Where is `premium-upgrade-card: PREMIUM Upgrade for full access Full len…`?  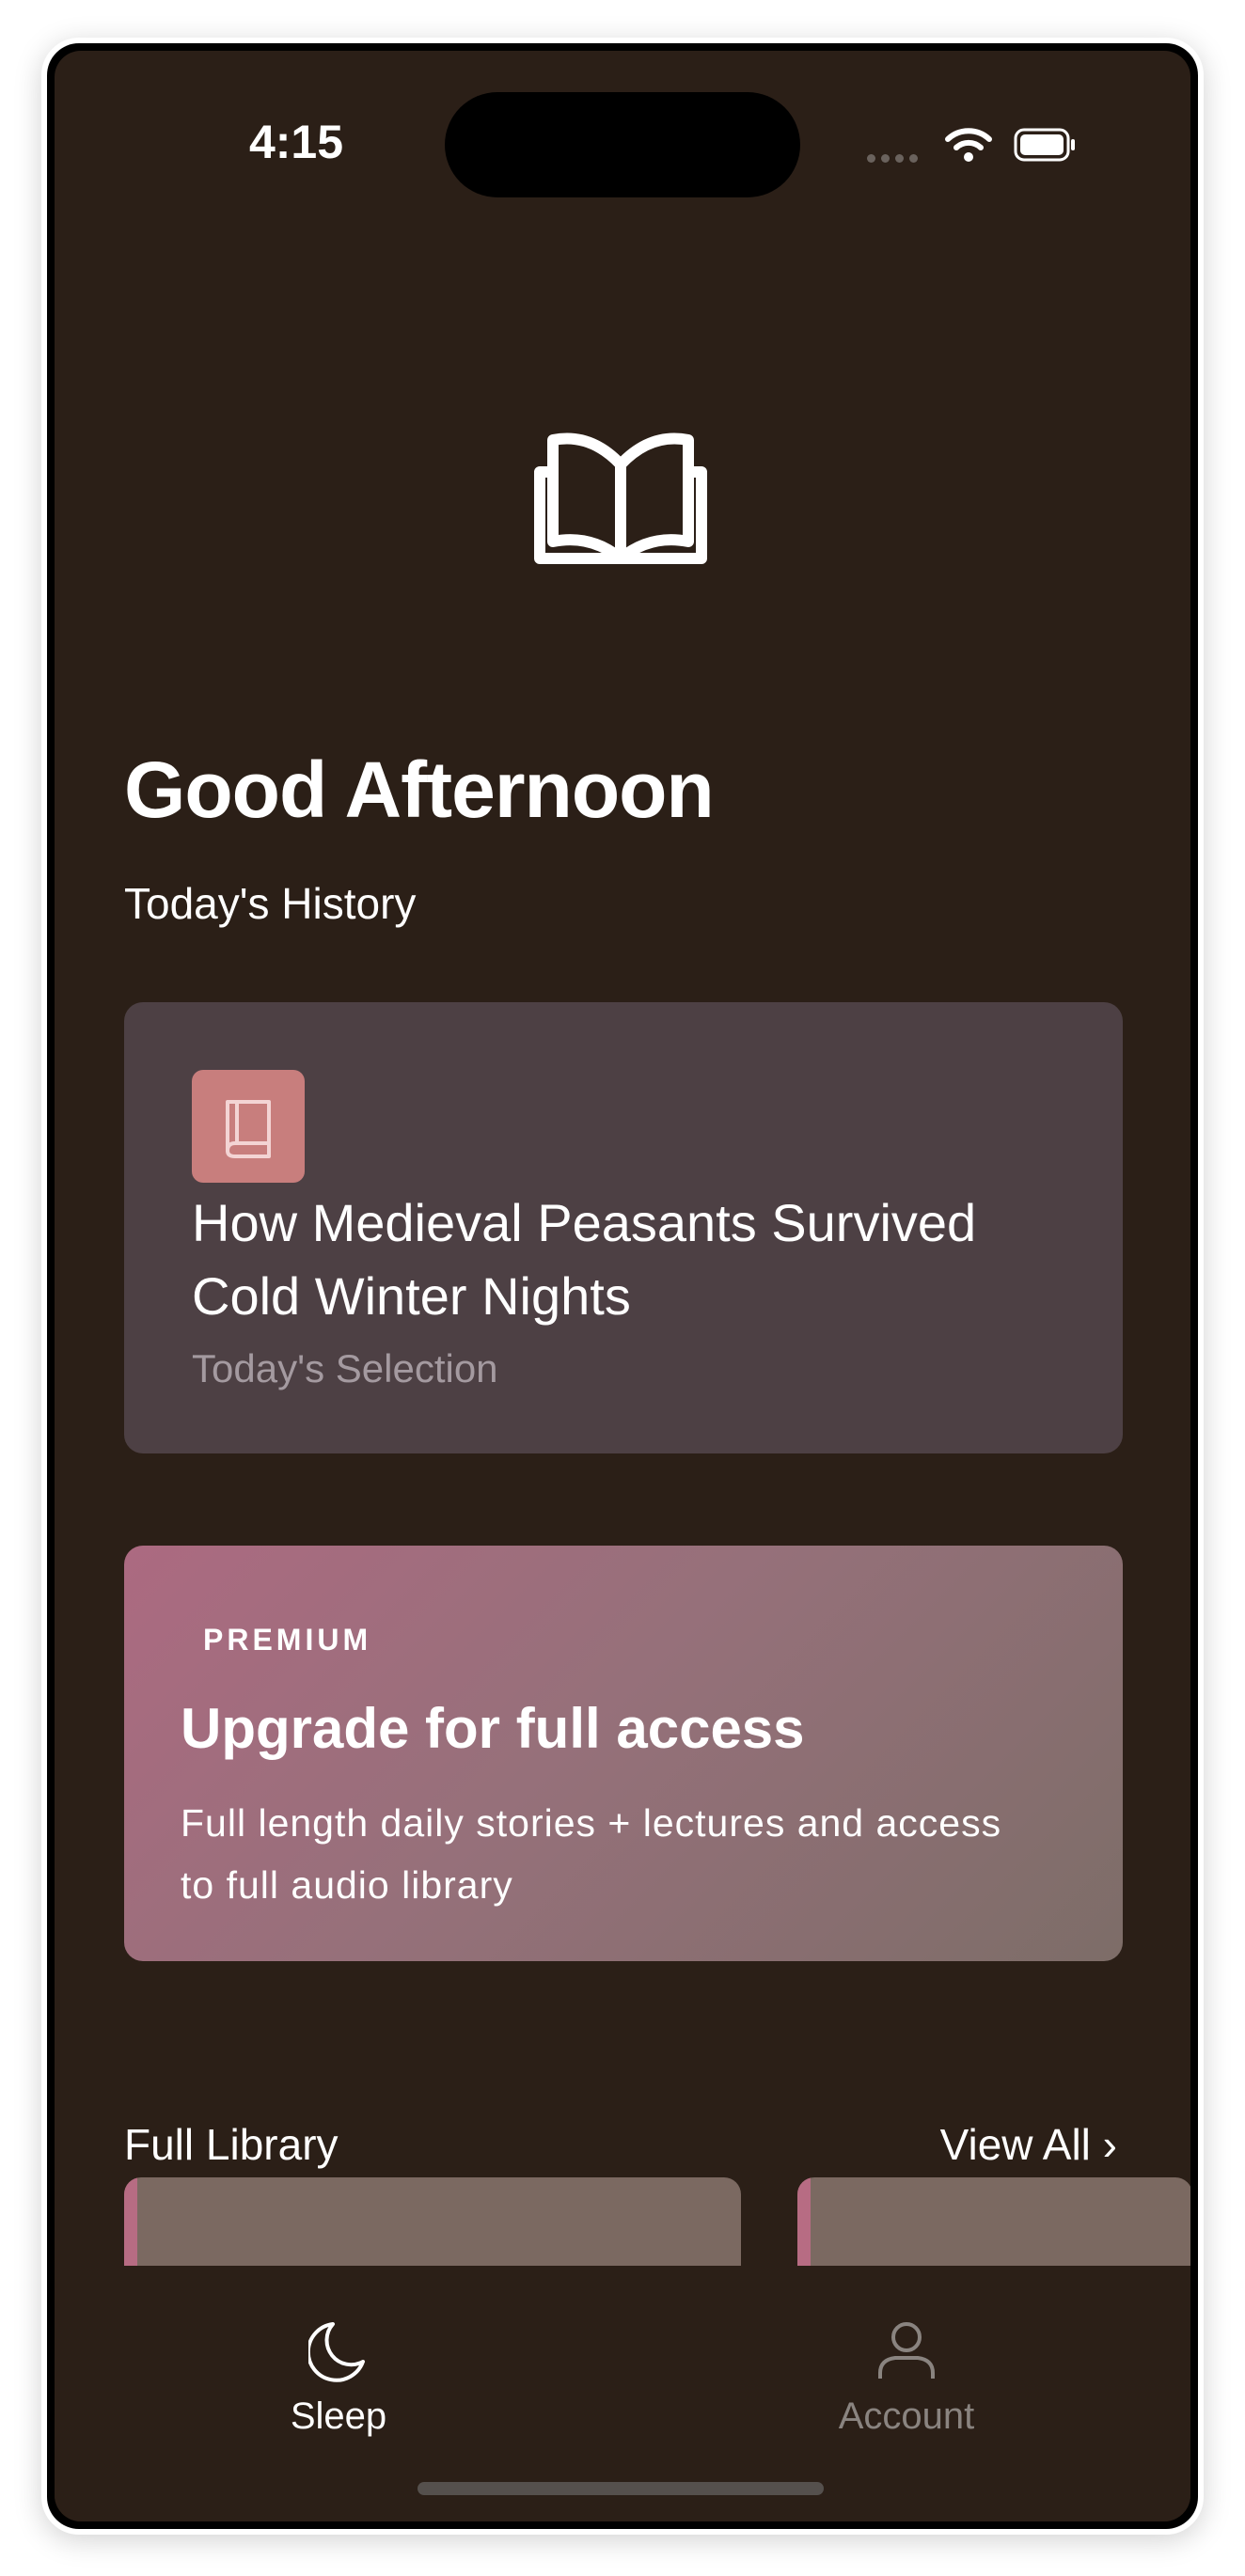 premium-upgrade-card: PREMIUM Upgrade for full access Full len… is located at coordinates (623, 1754).